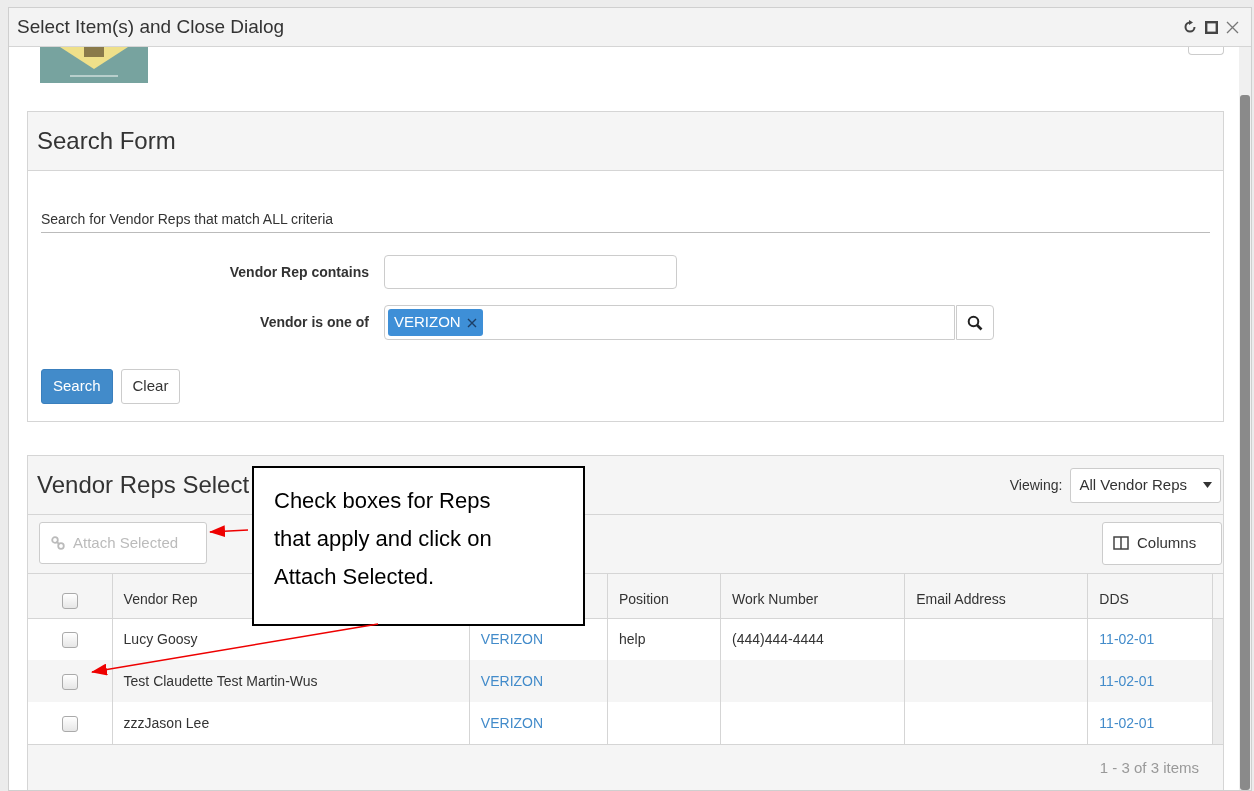  What do you see at coordinates (299, 271) in the screenshot?
I see `field-label: Vendor Rep contains` at bounding box center [299, 271].